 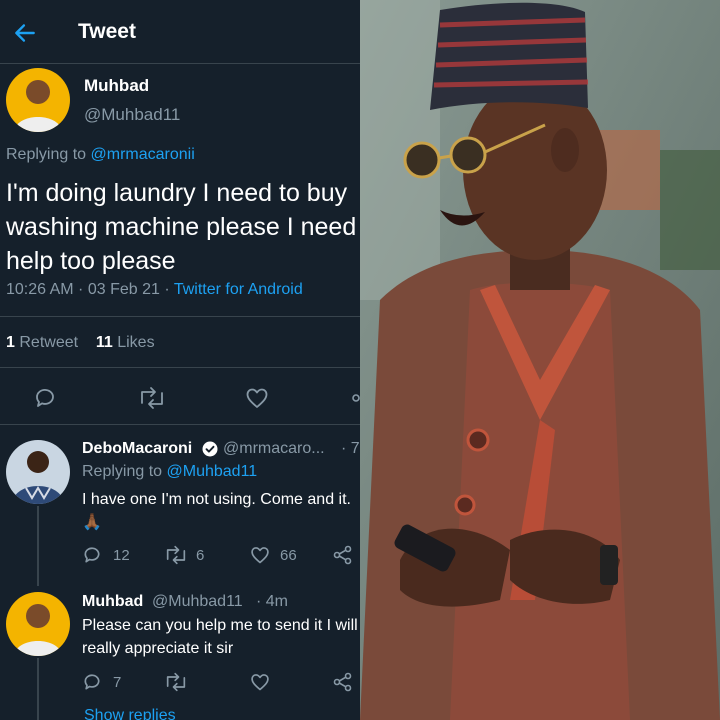 What do you see at coordinates (200, 555) in the screenshot?
I see `retweet-count: 6` at bounding box center [200, 555].